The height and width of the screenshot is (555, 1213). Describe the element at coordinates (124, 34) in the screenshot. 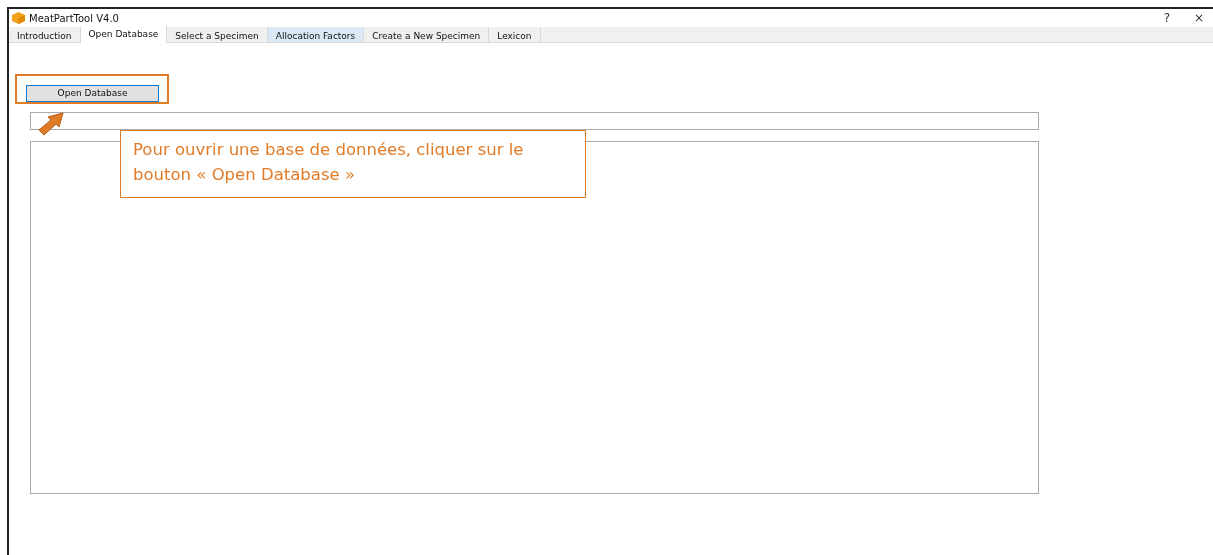

I see `tab: Open Database` at that location.